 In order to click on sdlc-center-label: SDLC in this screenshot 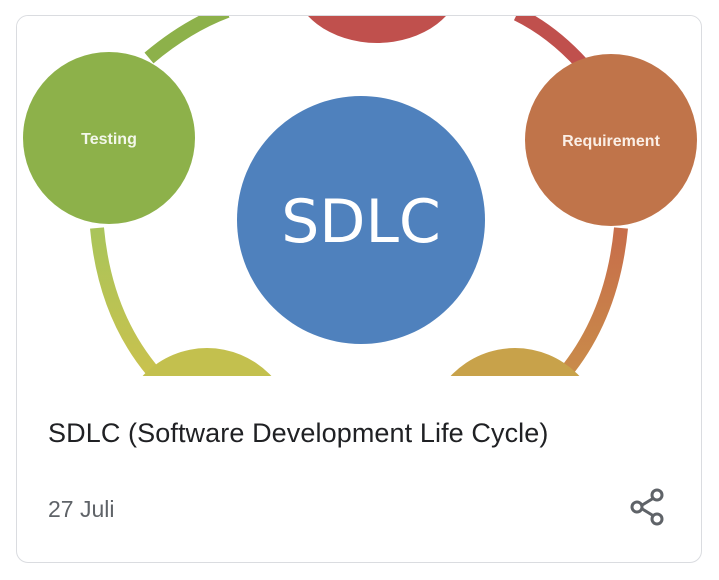, I will do `click(361, 222)`.